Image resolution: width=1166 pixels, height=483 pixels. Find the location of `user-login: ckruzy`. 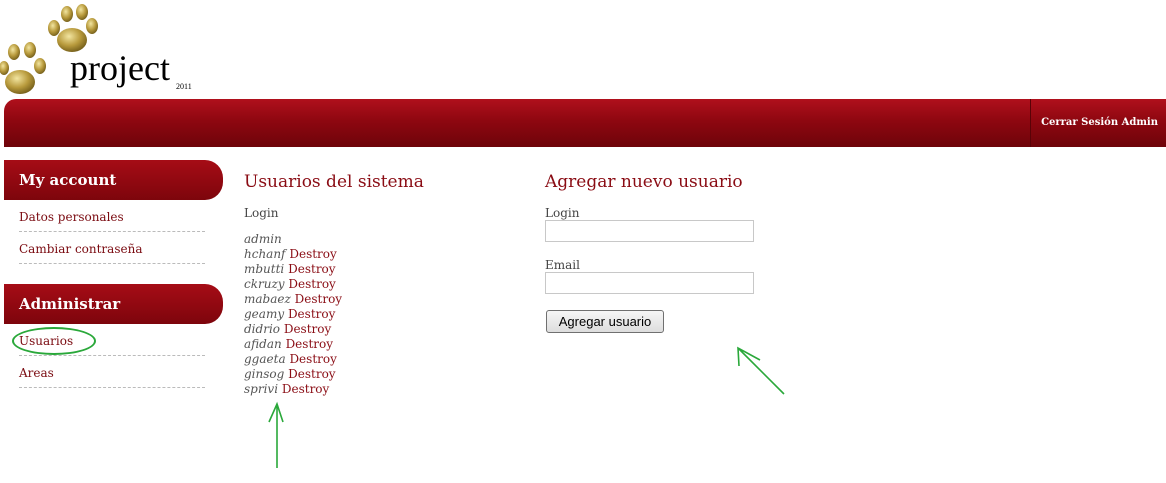

user-login: ckruzy is located at coordinates (264, 284).